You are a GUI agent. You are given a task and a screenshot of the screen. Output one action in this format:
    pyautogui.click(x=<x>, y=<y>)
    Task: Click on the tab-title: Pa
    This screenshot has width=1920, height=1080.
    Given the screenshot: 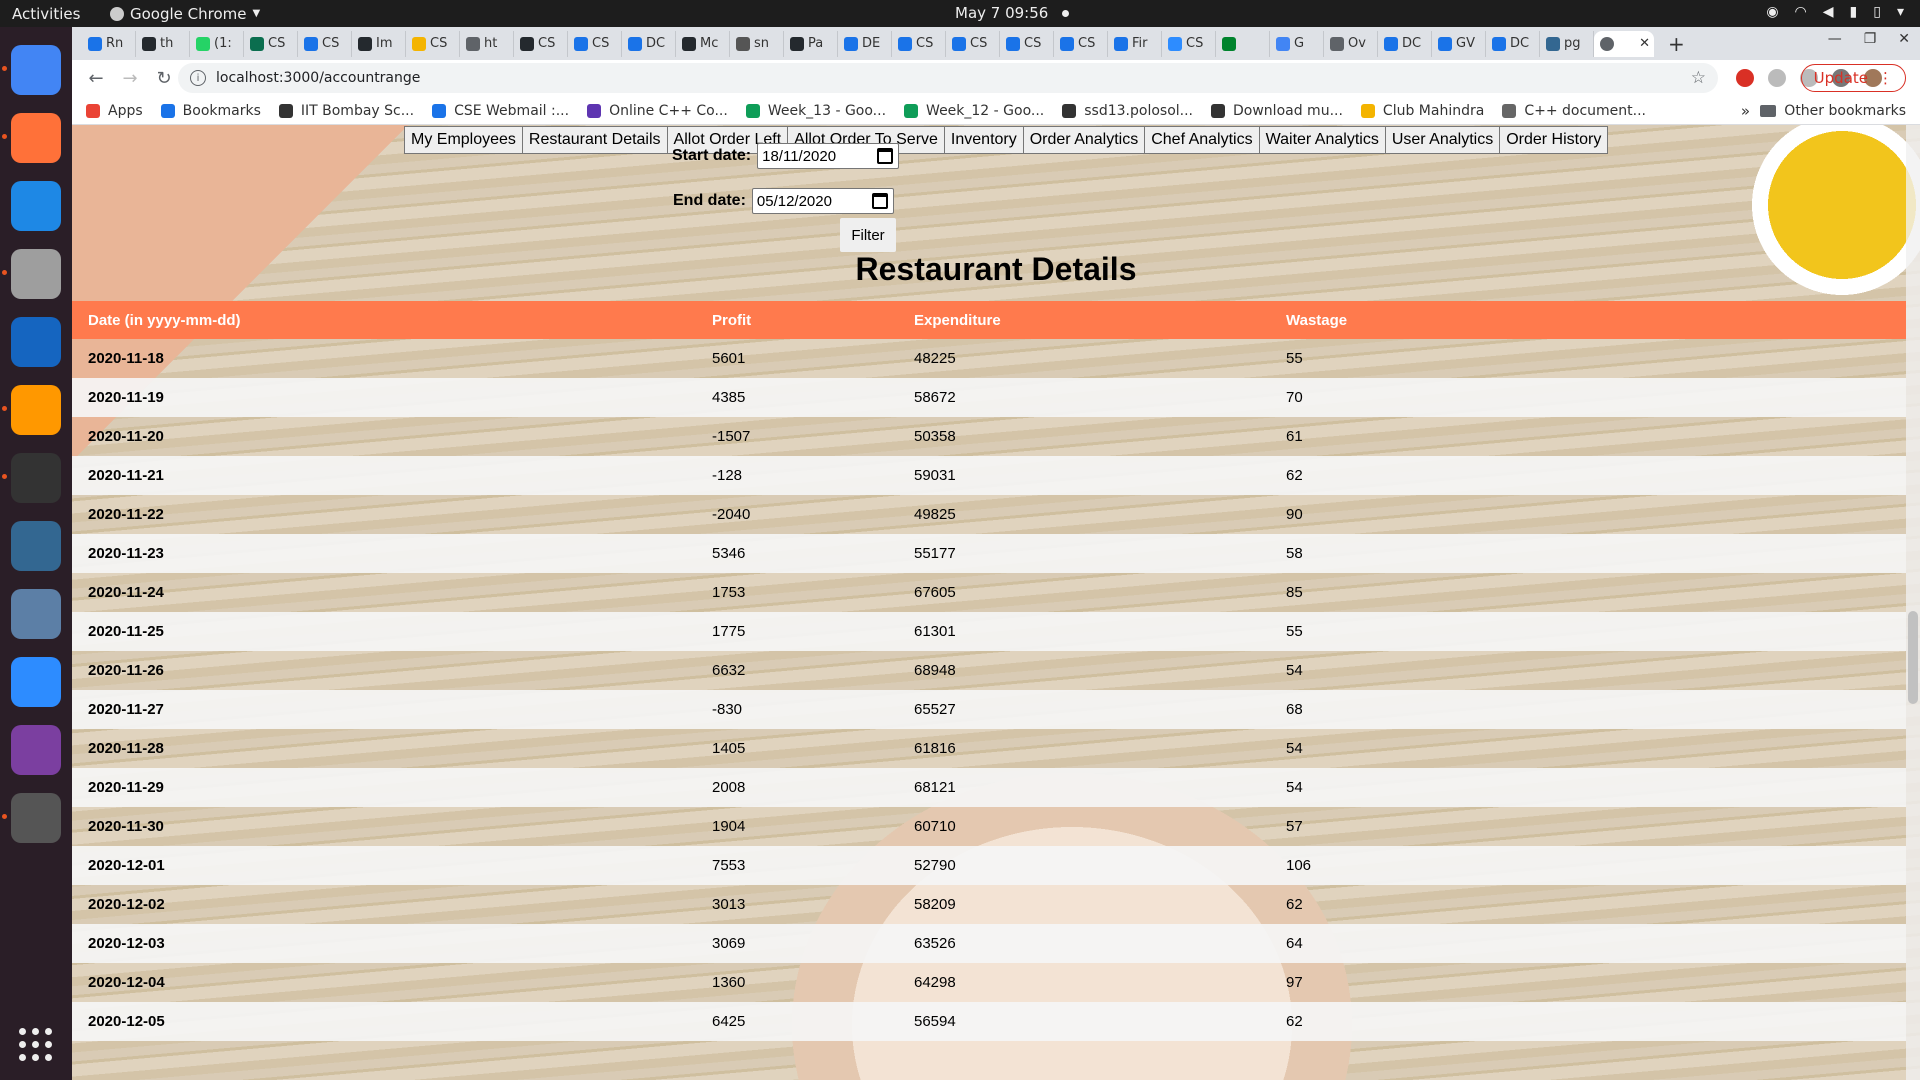 What is the action you would take?
    pyautogui.click(x=816, y=43)
    